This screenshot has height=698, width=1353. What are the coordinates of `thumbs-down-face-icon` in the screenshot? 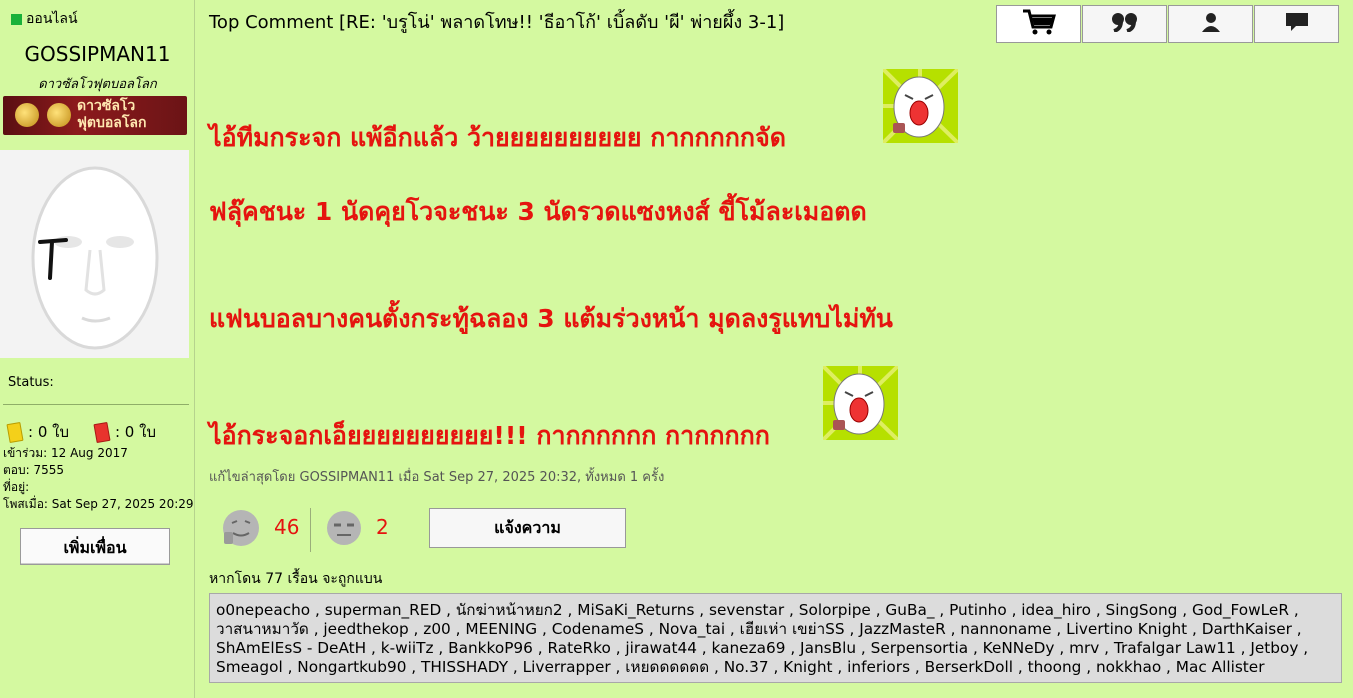 It's located at (344, 531).